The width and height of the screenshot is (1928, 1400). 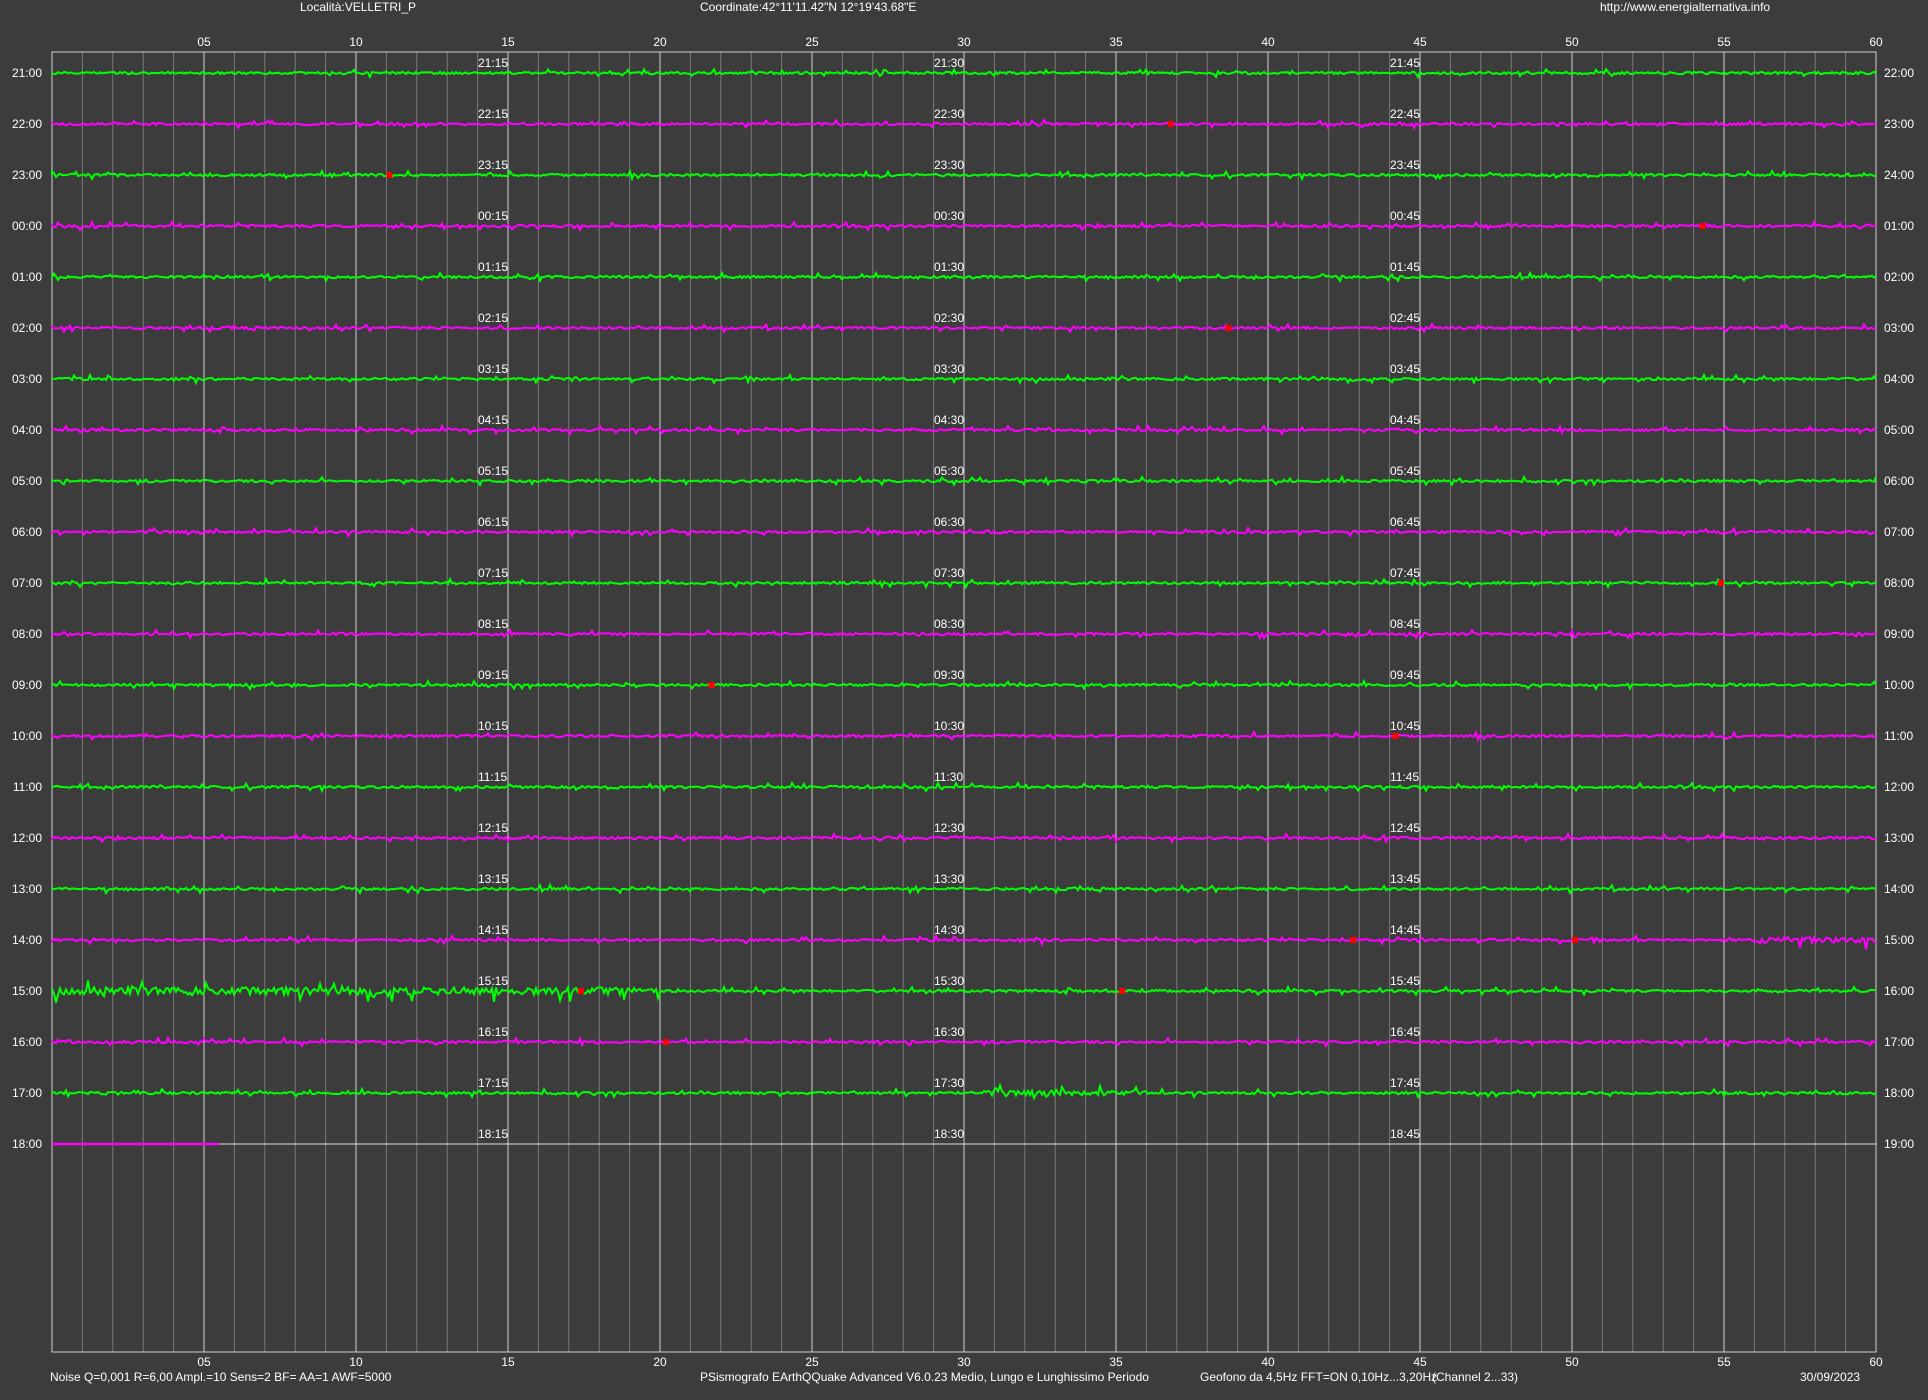 What do you see at coordinates (27, 991) in the screenshot?
I see `row-start-time: 15:00` at bounding box center [27, 991].